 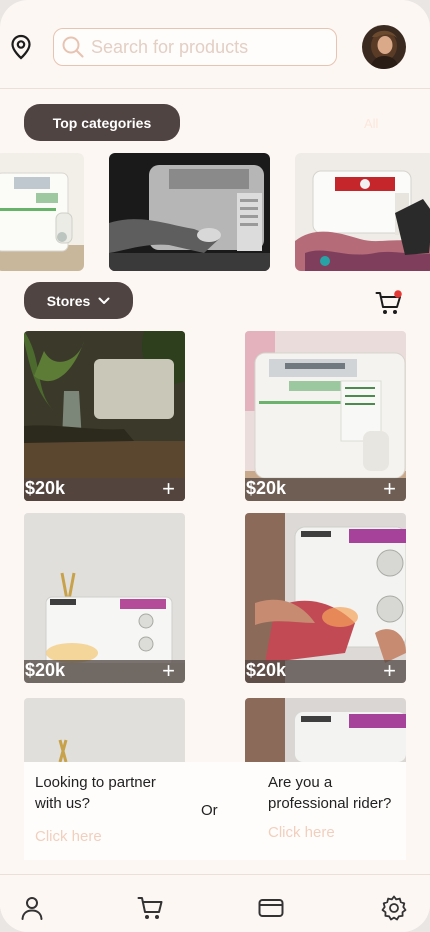 I want to click on search-input, so click(x=208, y=47).